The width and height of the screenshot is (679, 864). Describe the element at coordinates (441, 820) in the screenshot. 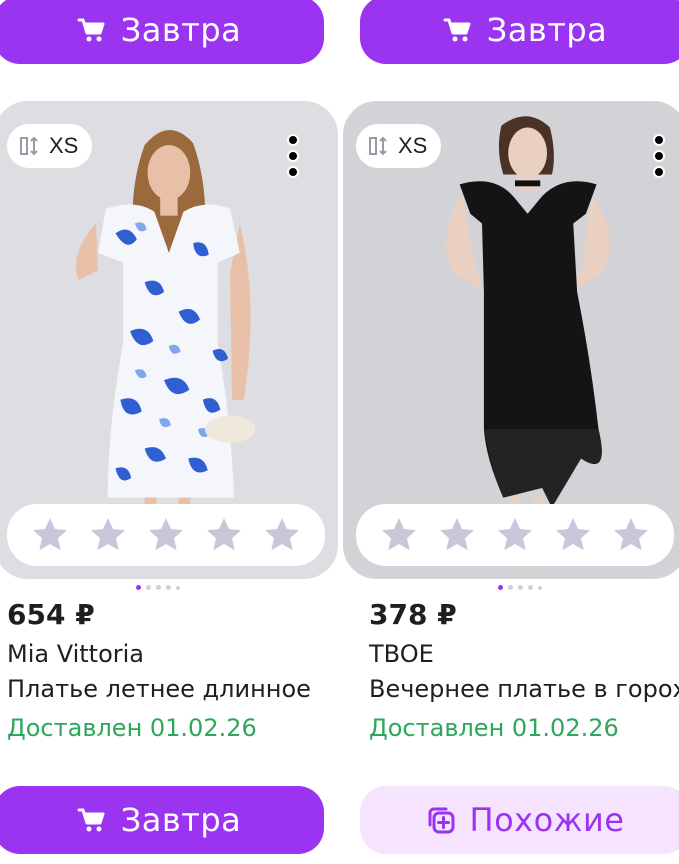

I see `similar-icon` at that location.